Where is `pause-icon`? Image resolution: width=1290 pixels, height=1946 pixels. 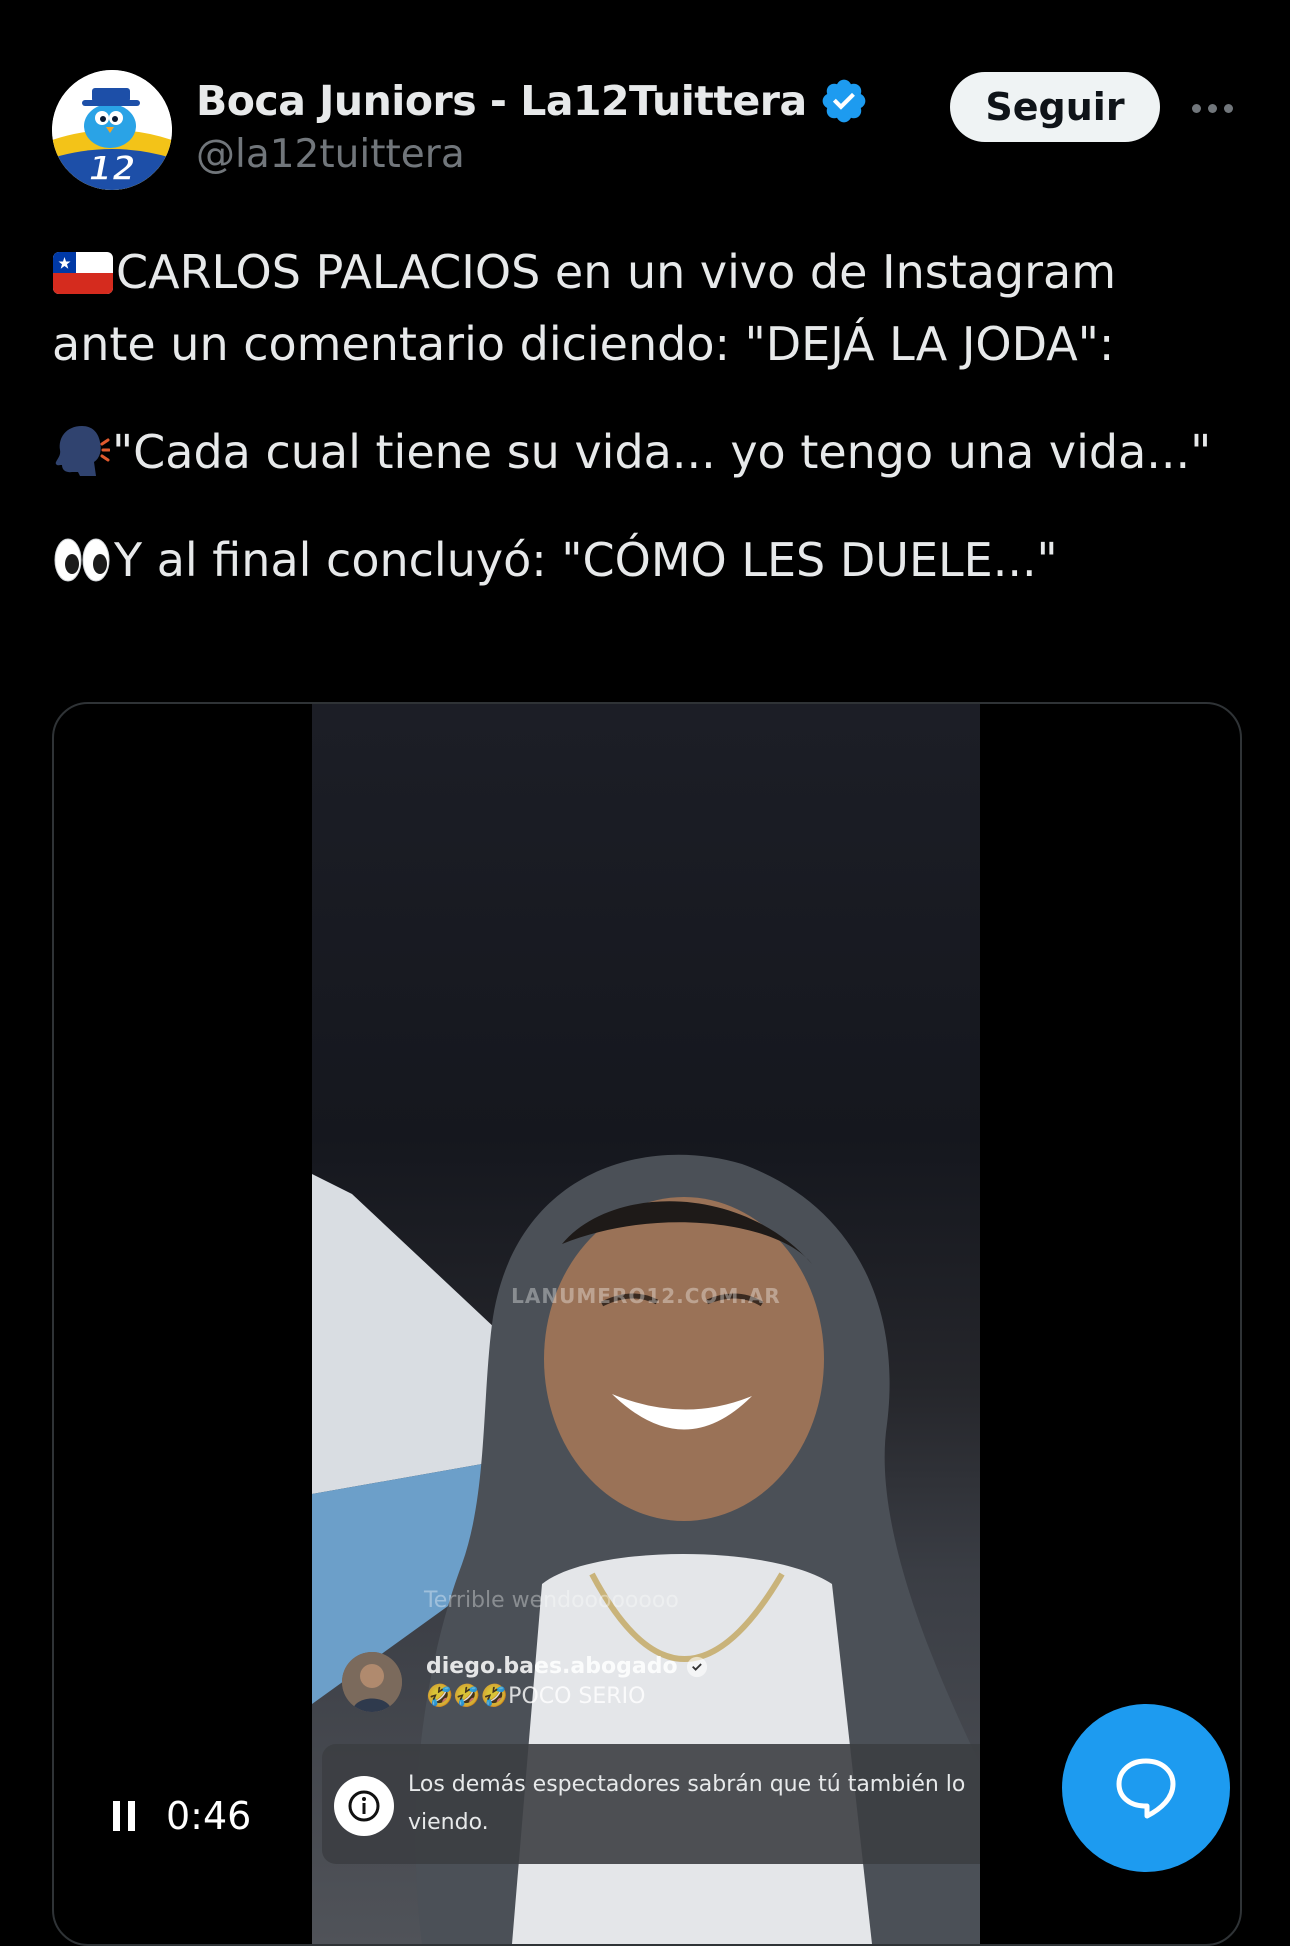
pause-icon is located at coordinates (124, 1816).